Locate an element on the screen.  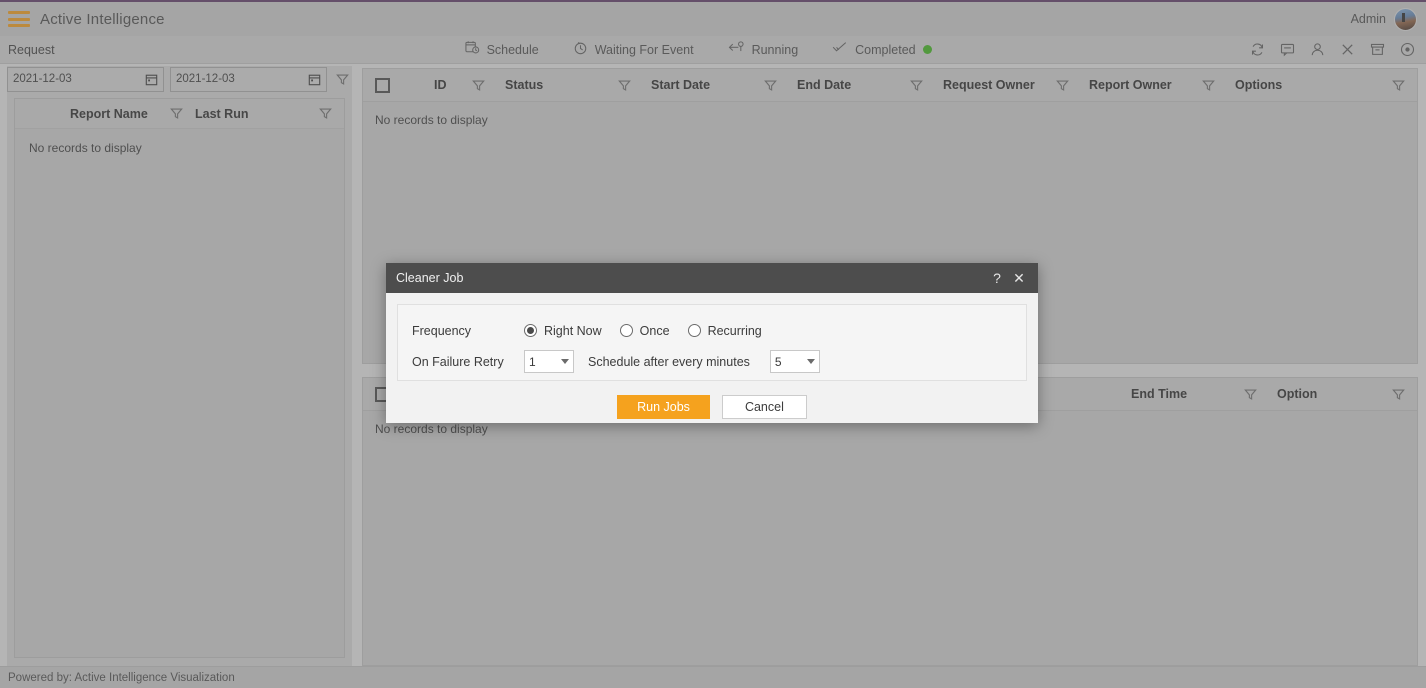
schedule-select-value: 5 is located at coordinates (778, 361).